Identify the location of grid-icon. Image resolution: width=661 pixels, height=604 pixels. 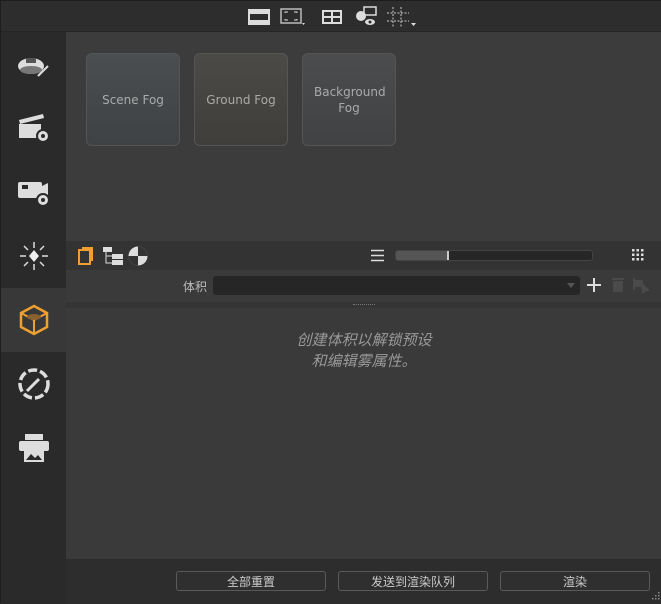
(402, 17).